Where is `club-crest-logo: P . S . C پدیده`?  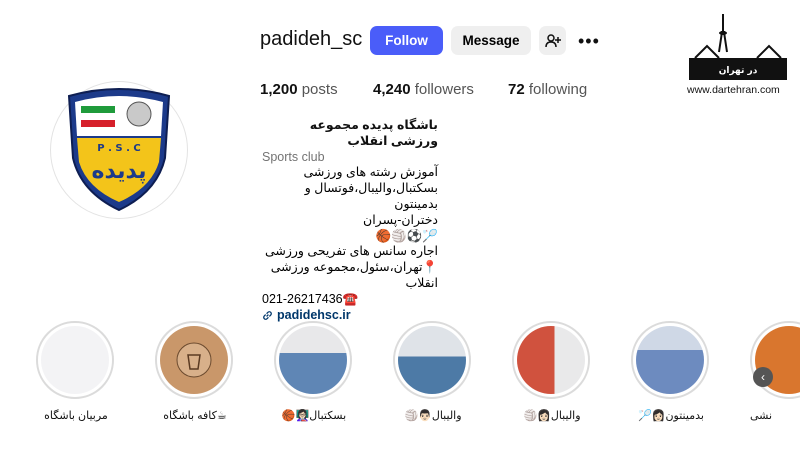 club-crest-logo: P . S . C پدیده is located at coordinates (119, 150).